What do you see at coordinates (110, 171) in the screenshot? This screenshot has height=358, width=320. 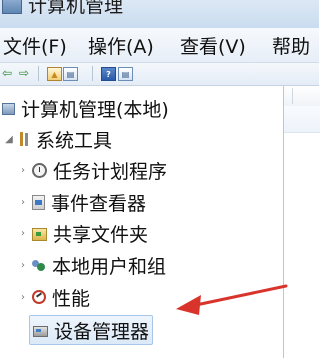 I see `tree-item-label: 任务计划程序` at bounding box center [110, 171].